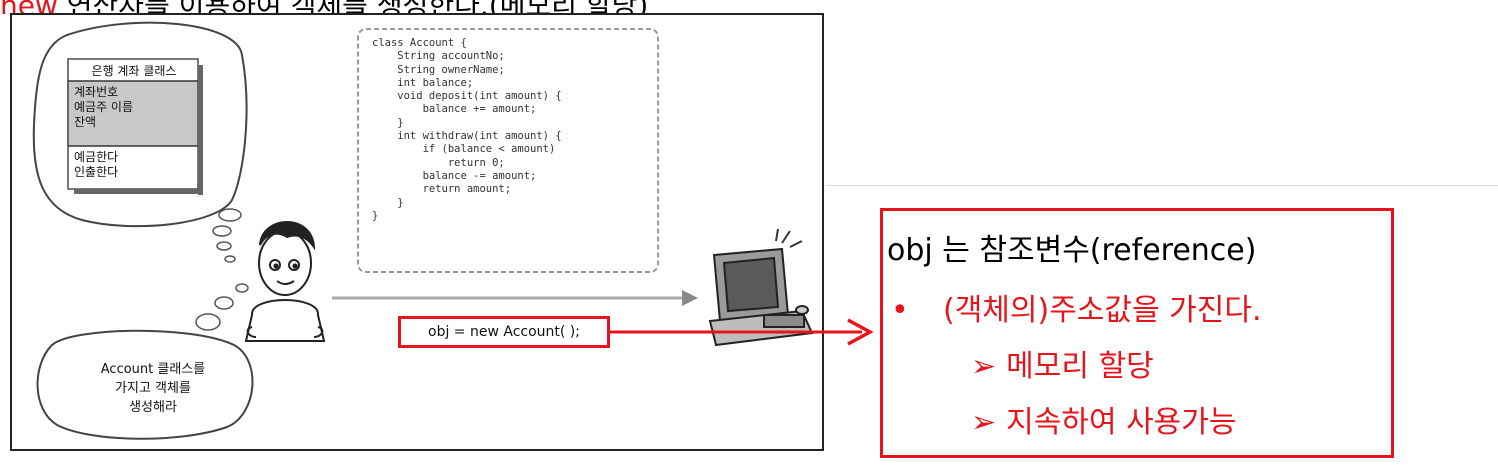 The image size is (1498, 474). I want to click on class-field: 예금주 이름, so click(104, 107).